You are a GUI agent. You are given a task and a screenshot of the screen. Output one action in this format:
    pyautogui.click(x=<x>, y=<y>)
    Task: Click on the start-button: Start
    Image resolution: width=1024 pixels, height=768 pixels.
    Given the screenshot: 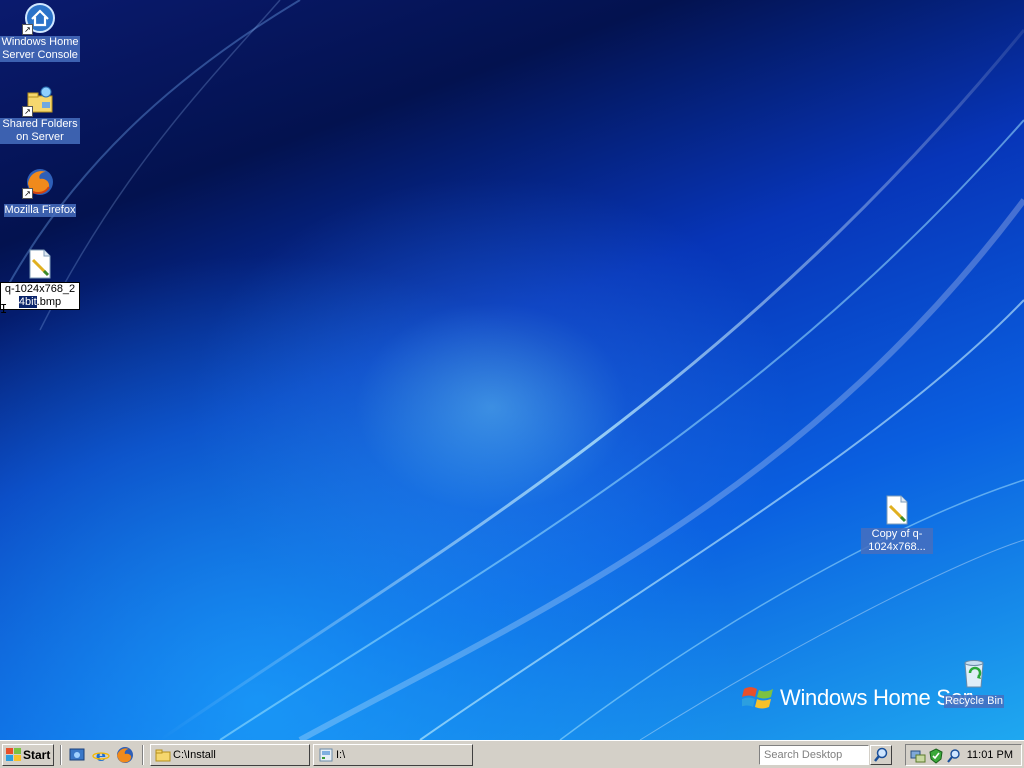 What is the action you would take?
    pyautogui.click(x=28, y=755)
    